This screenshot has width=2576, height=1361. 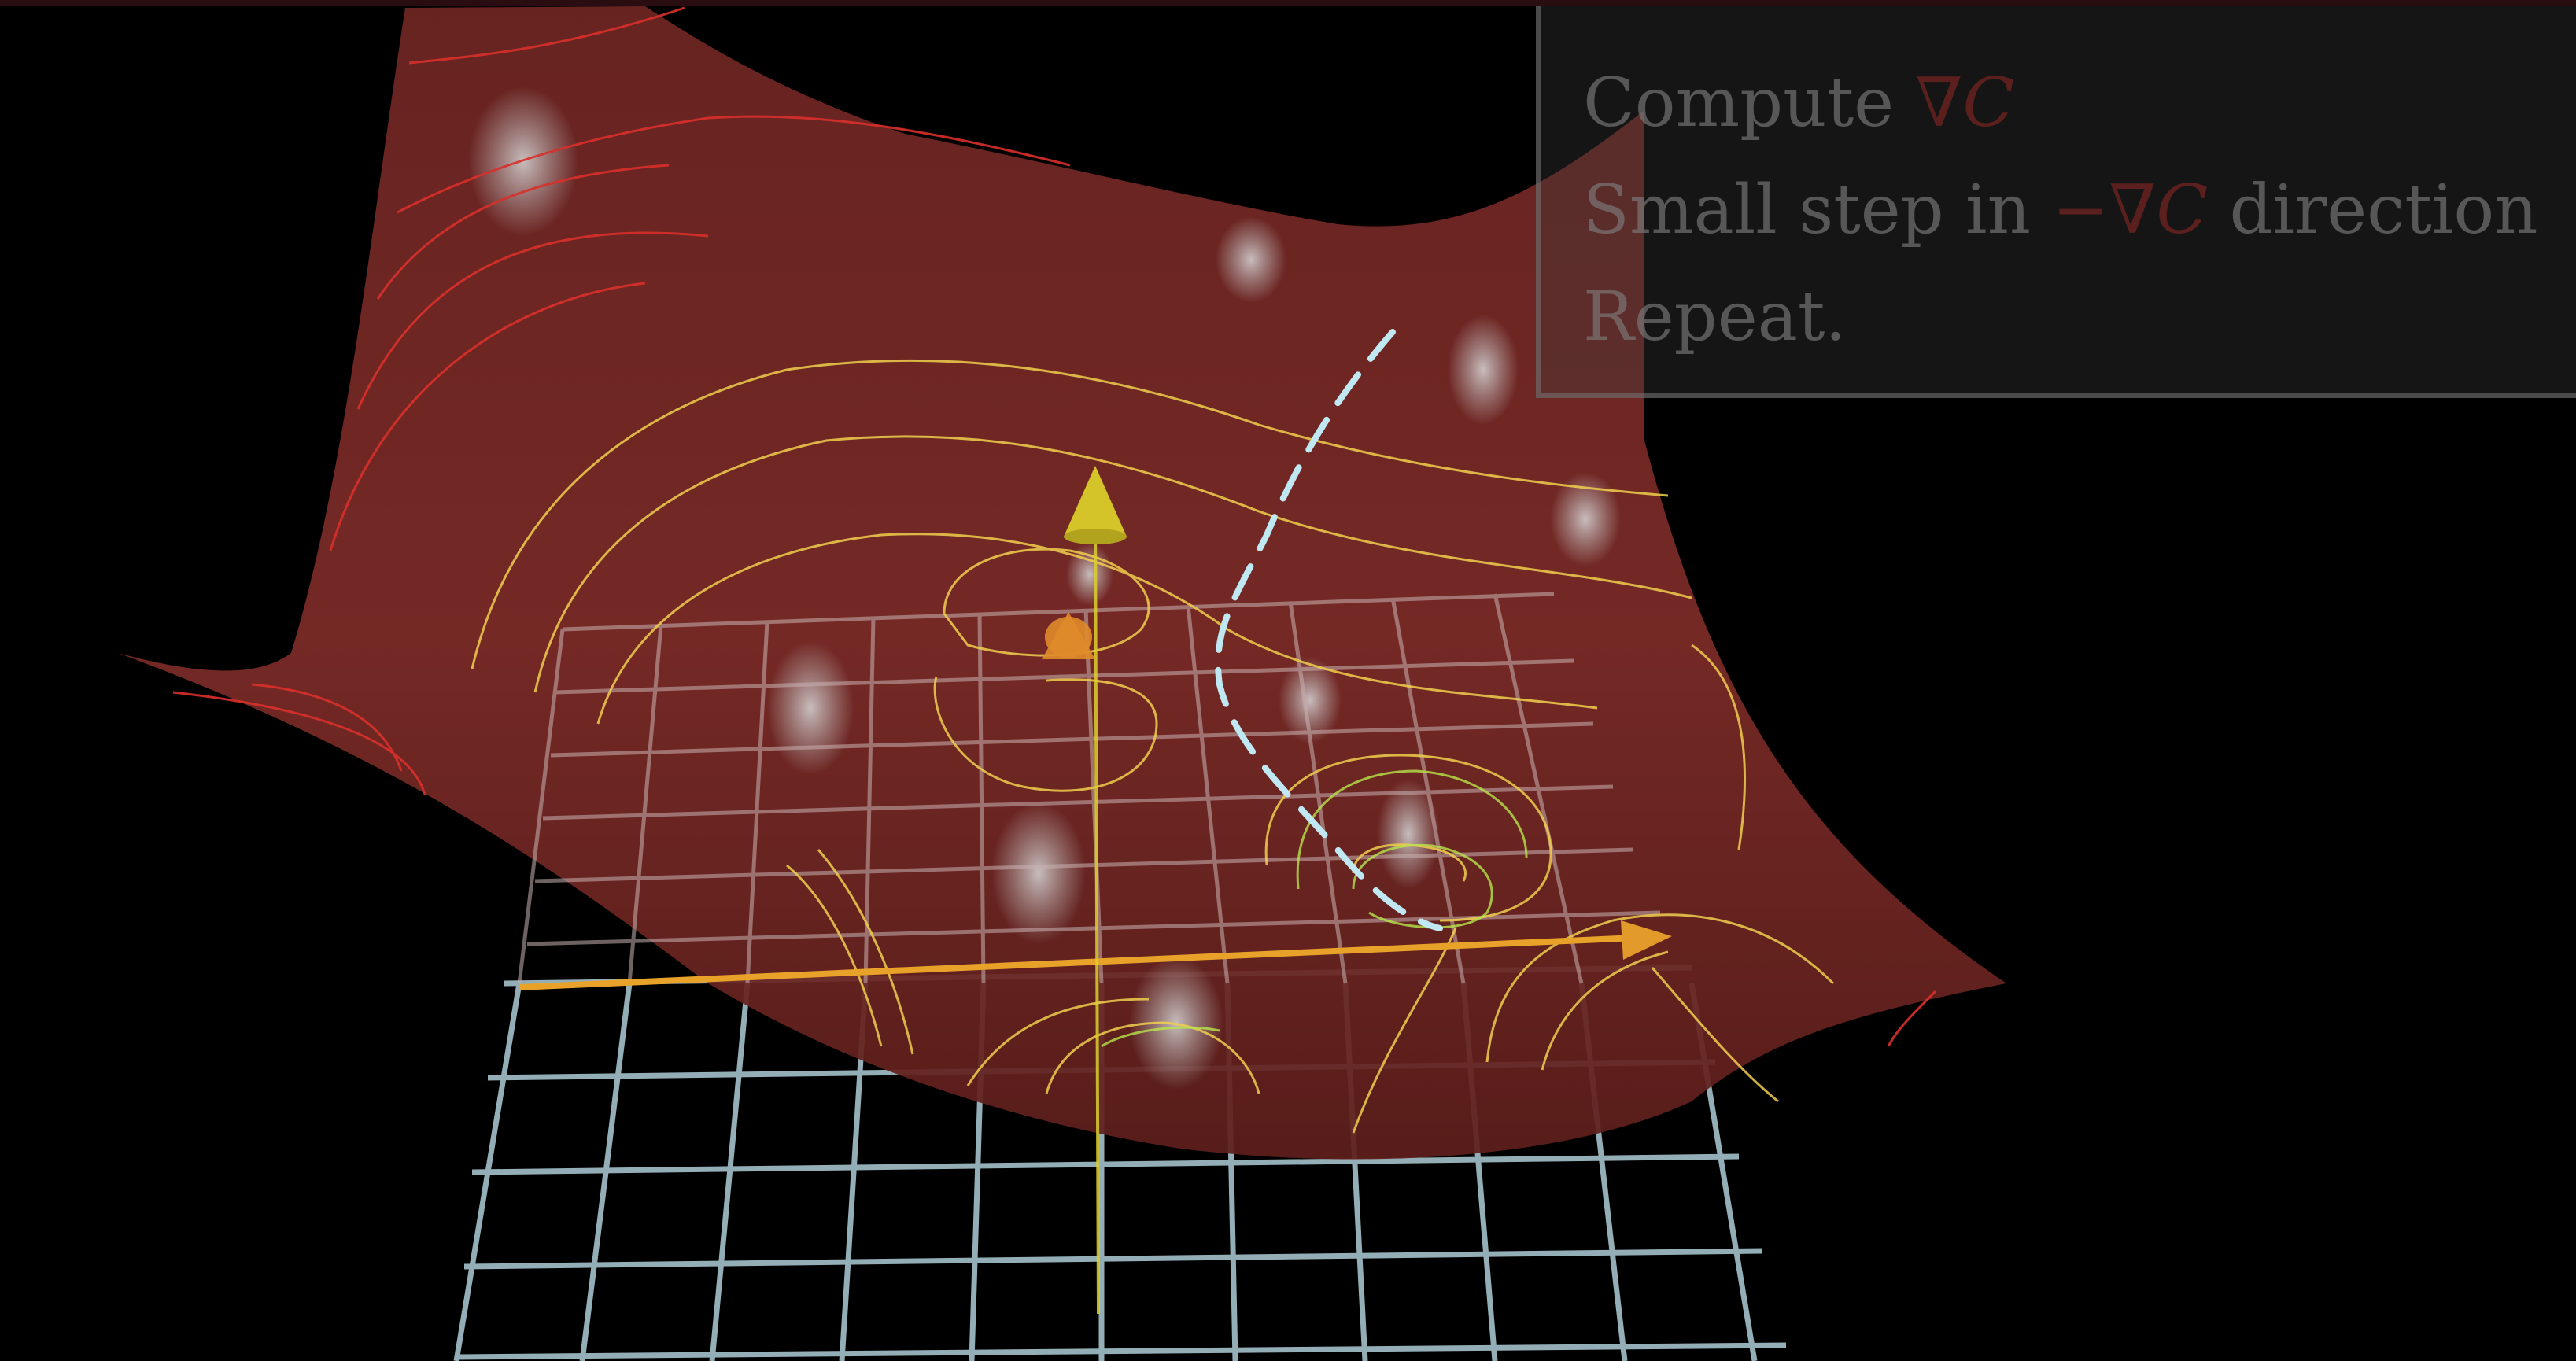 What do you see at coordinates (2130, 210) in the screenshot?
I see `step-math: −∇C` at bounding box center [2130, 210].